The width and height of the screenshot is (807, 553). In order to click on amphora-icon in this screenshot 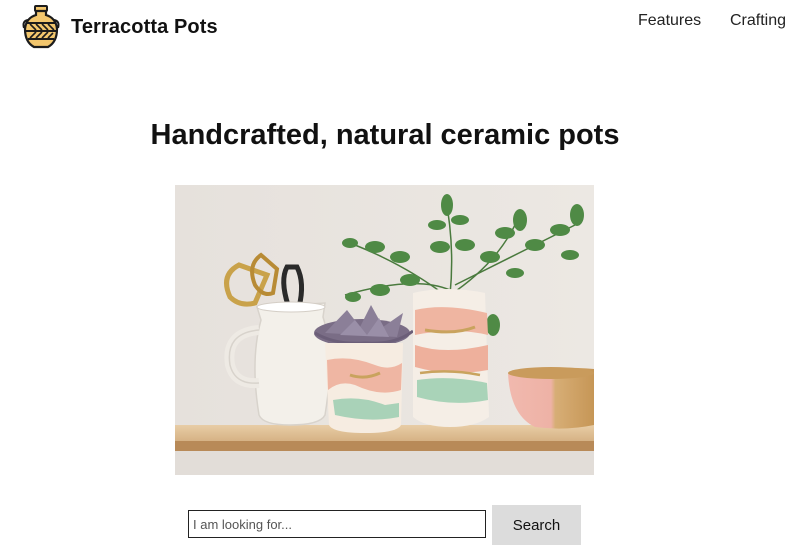, I will do `click(41, 27)`.